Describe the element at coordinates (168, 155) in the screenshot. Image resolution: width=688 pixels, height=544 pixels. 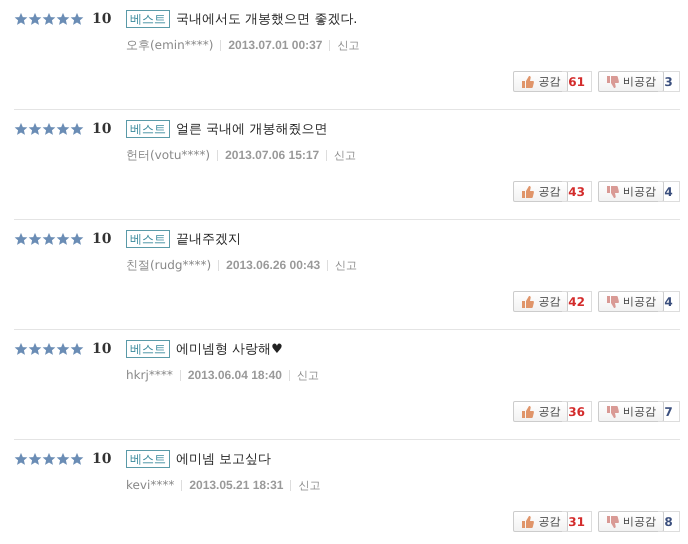
I see `author-name: 헌터(votu****)` at that location.